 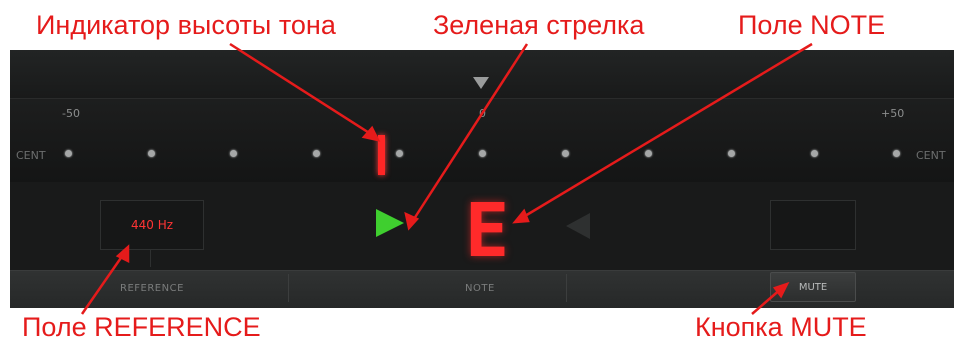 I want to click on scale-center-label: 0, so click(x=482, y=113).